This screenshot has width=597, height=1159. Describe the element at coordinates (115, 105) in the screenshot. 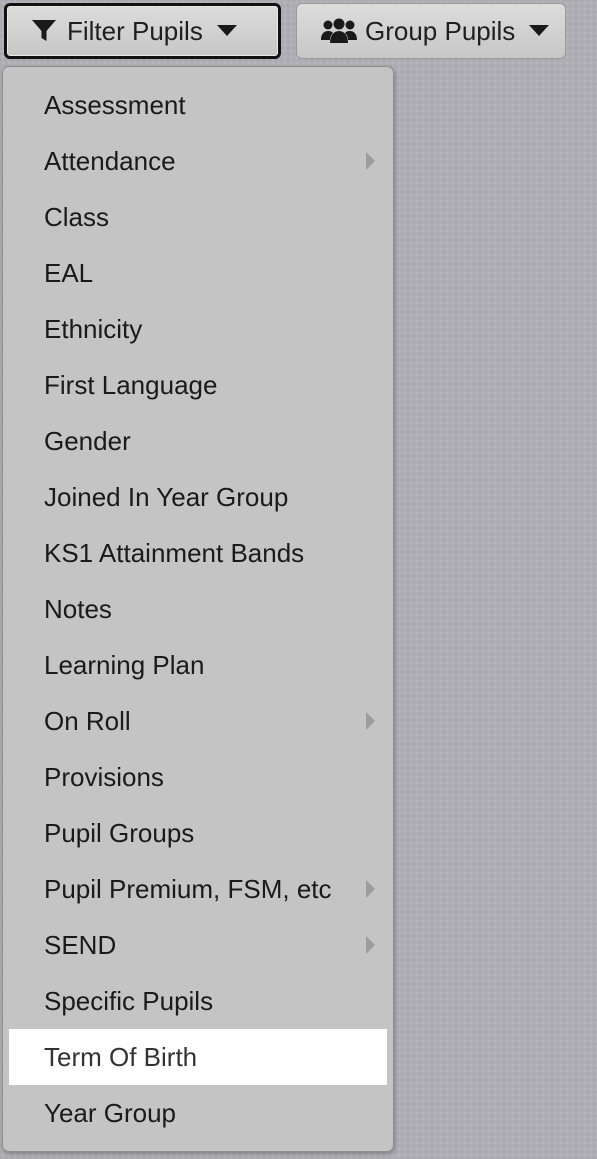

I see `menu-item-label: Assessment` at that location.